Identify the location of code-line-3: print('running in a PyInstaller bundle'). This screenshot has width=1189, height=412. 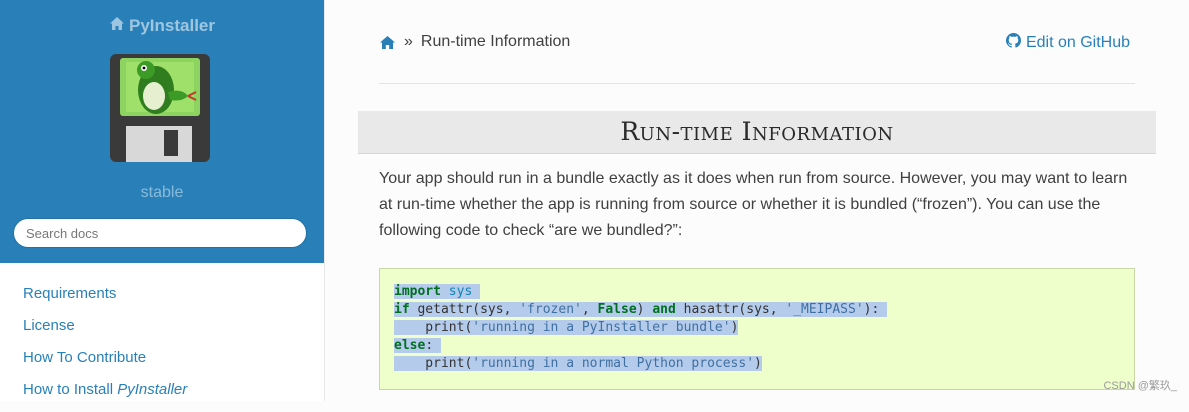
(640, 328).